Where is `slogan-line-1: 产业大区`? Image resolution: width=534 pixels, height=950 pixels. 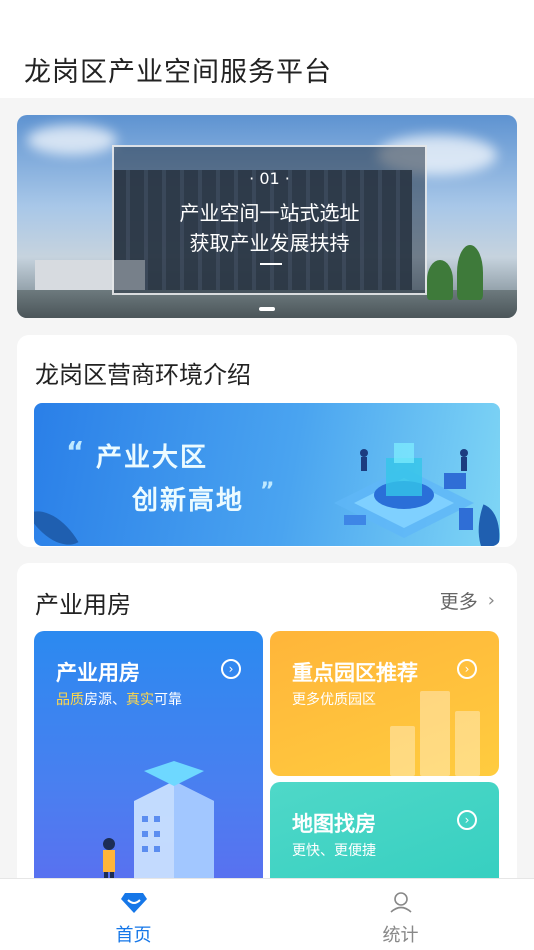 slogan-line-1: 产业大区 is located at coordinates (152, 458).